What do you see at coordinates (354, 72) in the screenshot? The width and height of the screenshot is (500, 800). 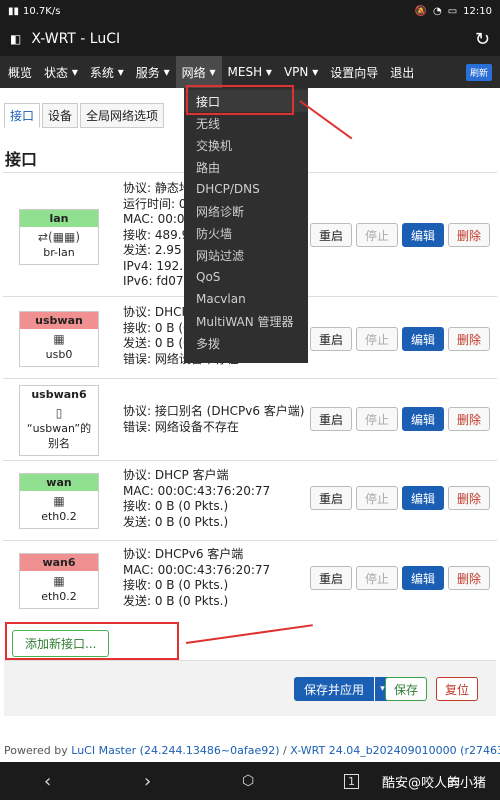 I see `nav-setup-wizard: 设置向导` at bounding box center [354, 72].